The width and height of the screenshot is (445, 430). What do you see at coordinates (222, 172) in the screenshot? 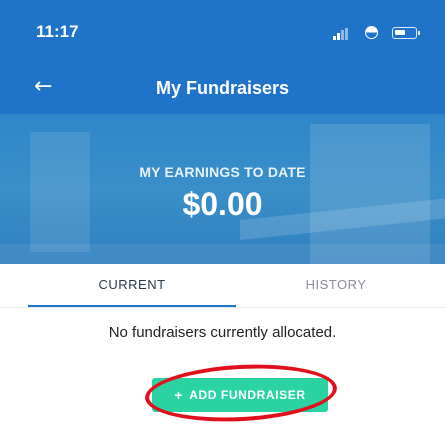
I see `earnings-label: MY EARNINGS TO DATE` at bounding box center [222, 172].